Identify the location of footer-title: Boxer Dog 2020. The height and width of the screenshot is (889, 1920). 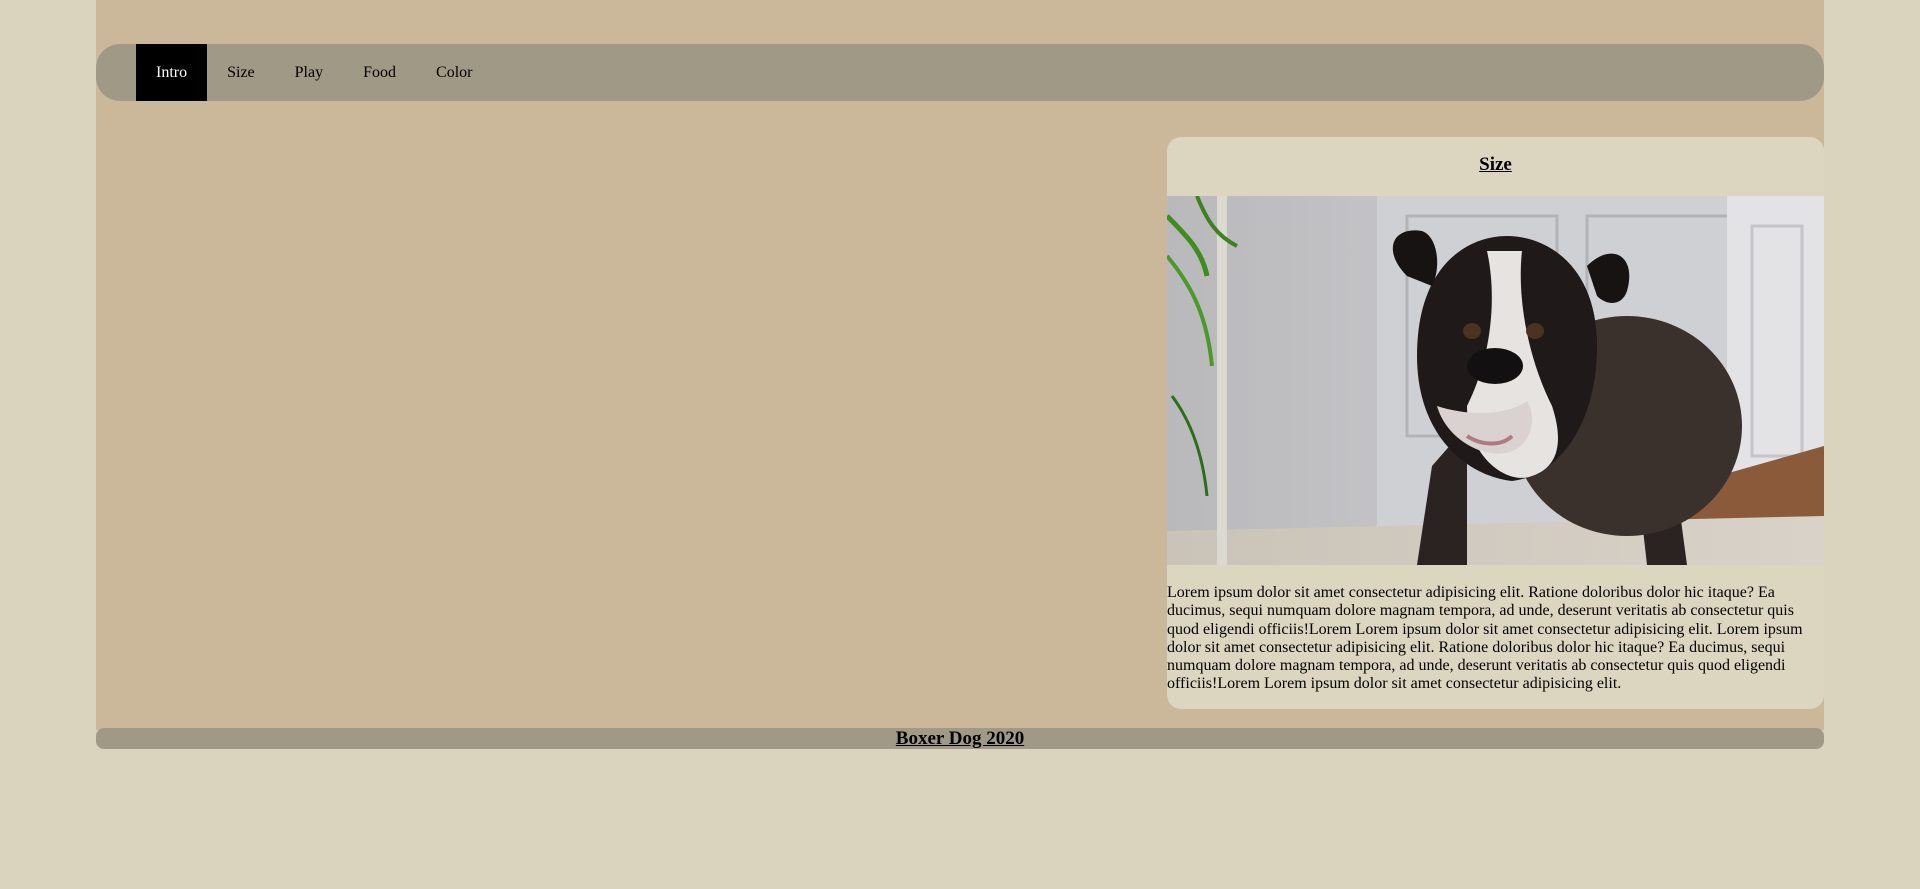
(960, 738).